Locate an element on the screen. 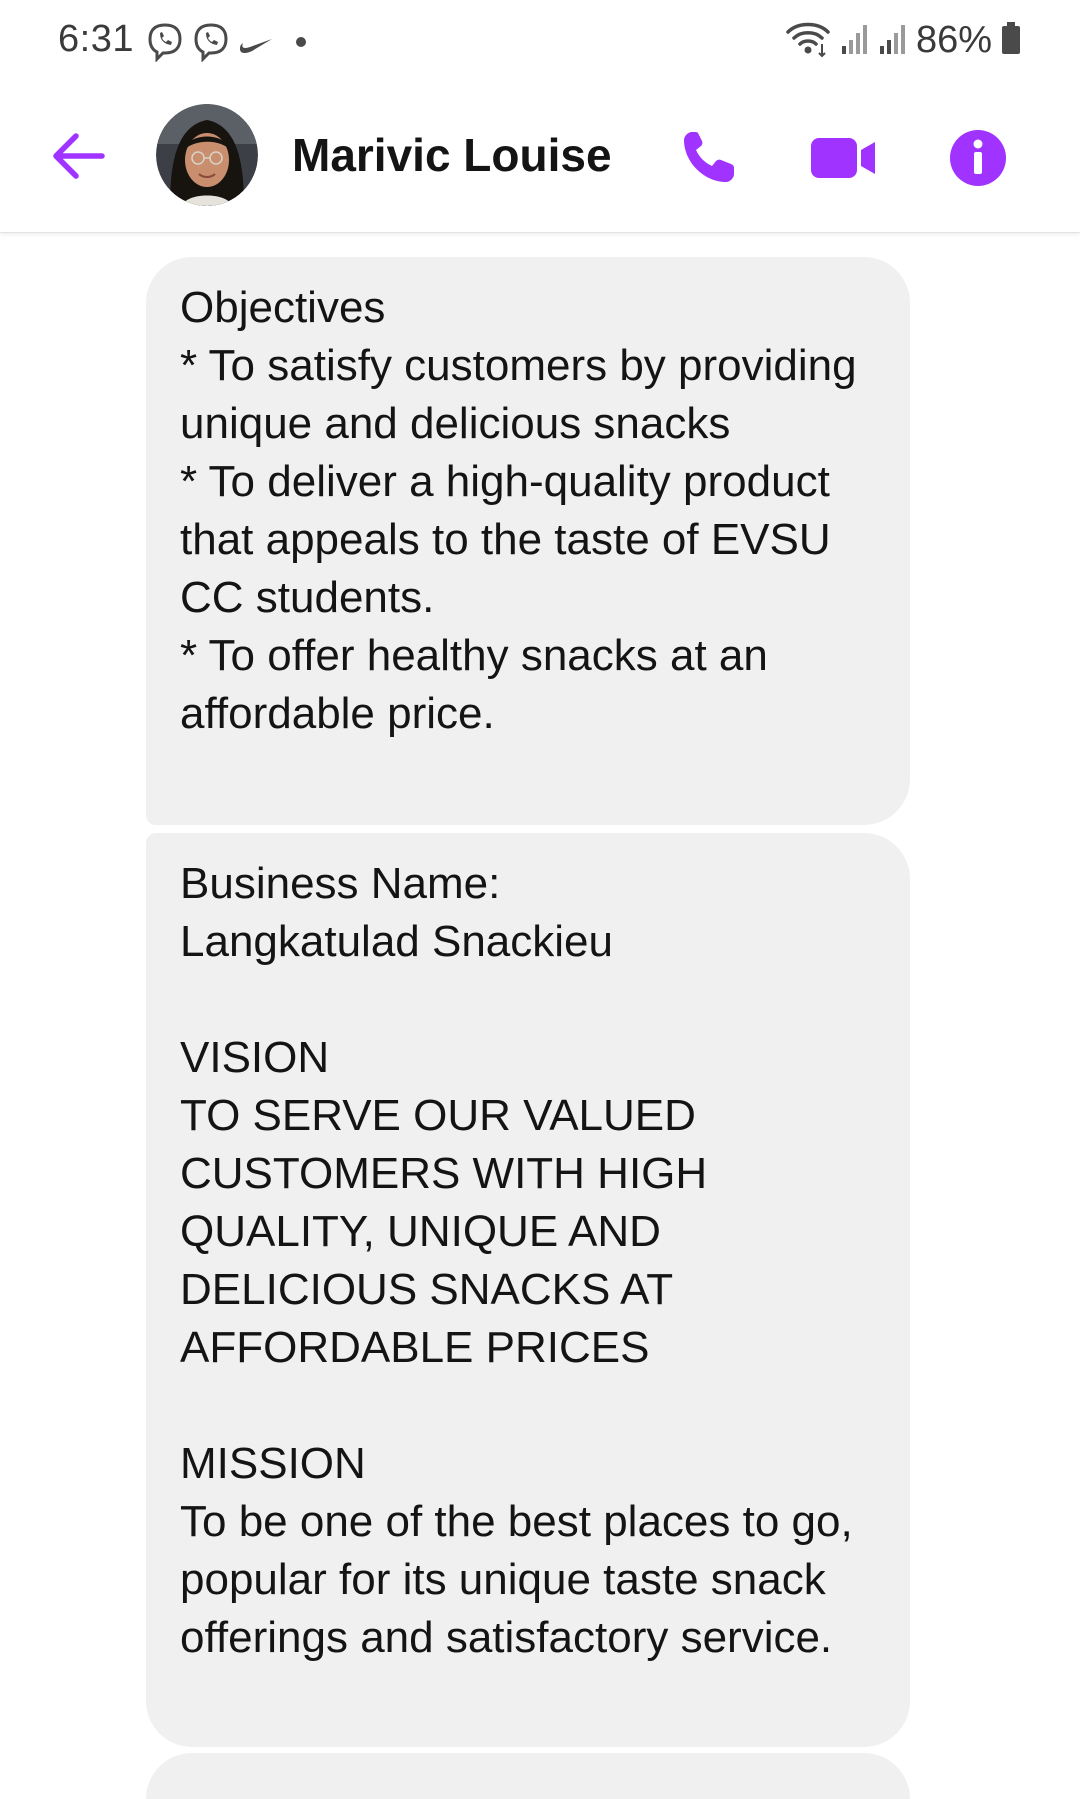 The image size is (1080, 1799). phone-icon is located at coordinates (709, 157).